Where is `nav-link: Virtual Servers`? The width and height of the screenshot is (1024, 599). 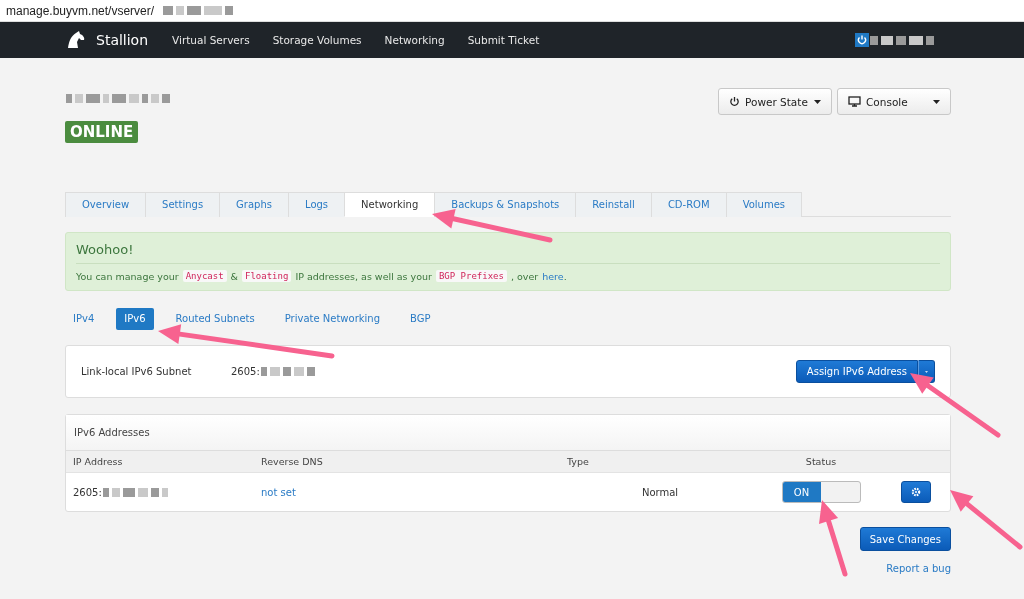 nav-link: Virtual Servers is located at coordinates (211, 40).